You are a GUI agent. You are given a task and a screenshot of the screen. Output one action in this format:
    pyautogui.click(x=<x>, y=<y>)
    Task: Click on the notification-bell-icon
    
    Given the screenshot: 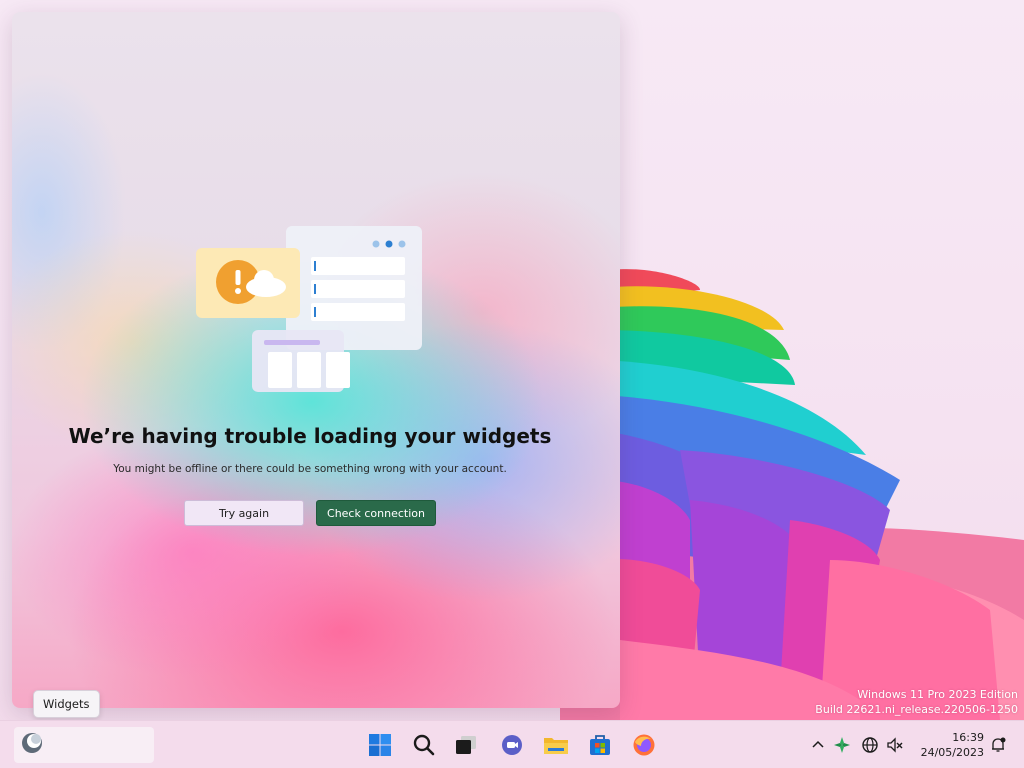 What is the action you would take?
    pyautogui.click(x=998, y=745)
    